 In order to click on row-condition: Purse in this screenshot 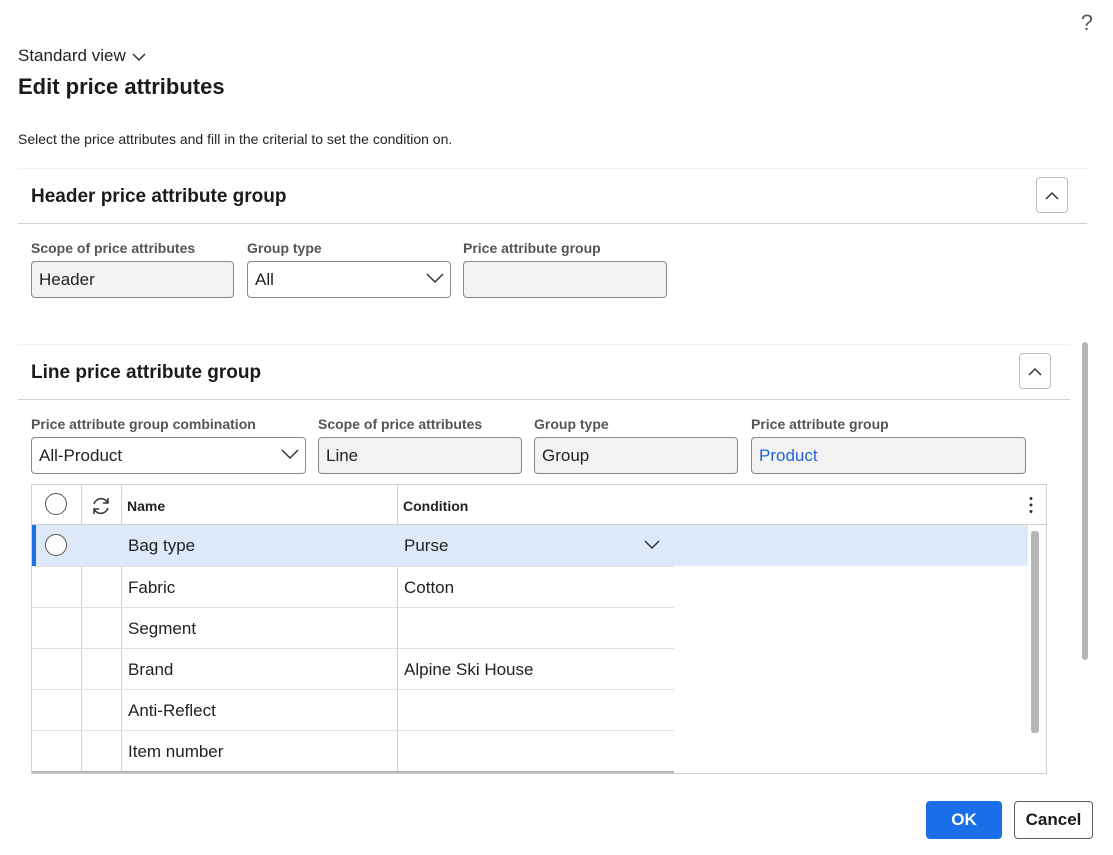, I will do `click(426, 546)`.